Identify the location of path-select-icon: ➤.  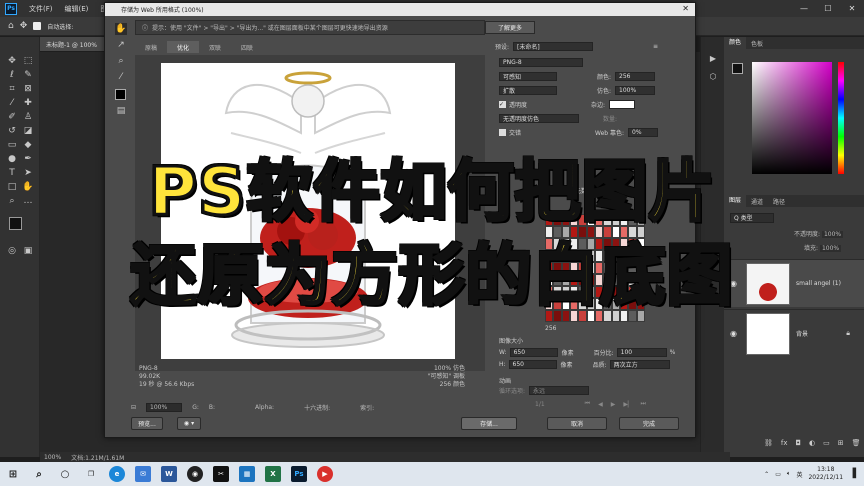
(28, 173).